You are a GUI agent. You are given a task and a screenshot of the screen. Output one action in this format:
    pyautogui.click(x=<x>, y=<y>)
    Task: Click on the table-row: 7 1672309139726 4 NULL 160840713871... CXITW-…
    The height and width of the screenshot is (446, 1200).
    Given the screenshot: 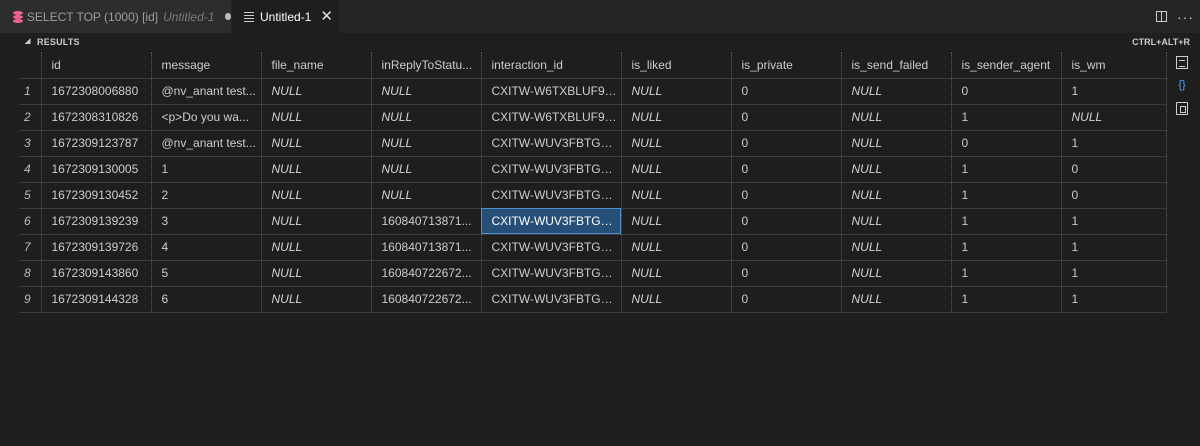 What is the action you would take?
    pyautogui.click(x=593, y=247)
    